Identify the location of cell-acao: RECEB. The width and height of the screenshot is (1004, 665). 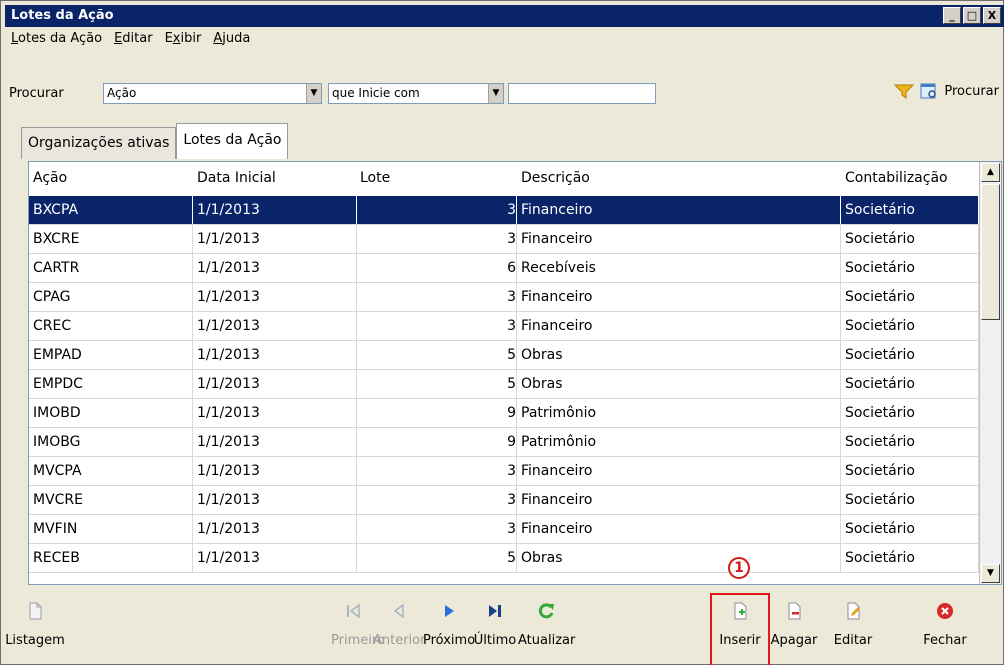
(111, 558).